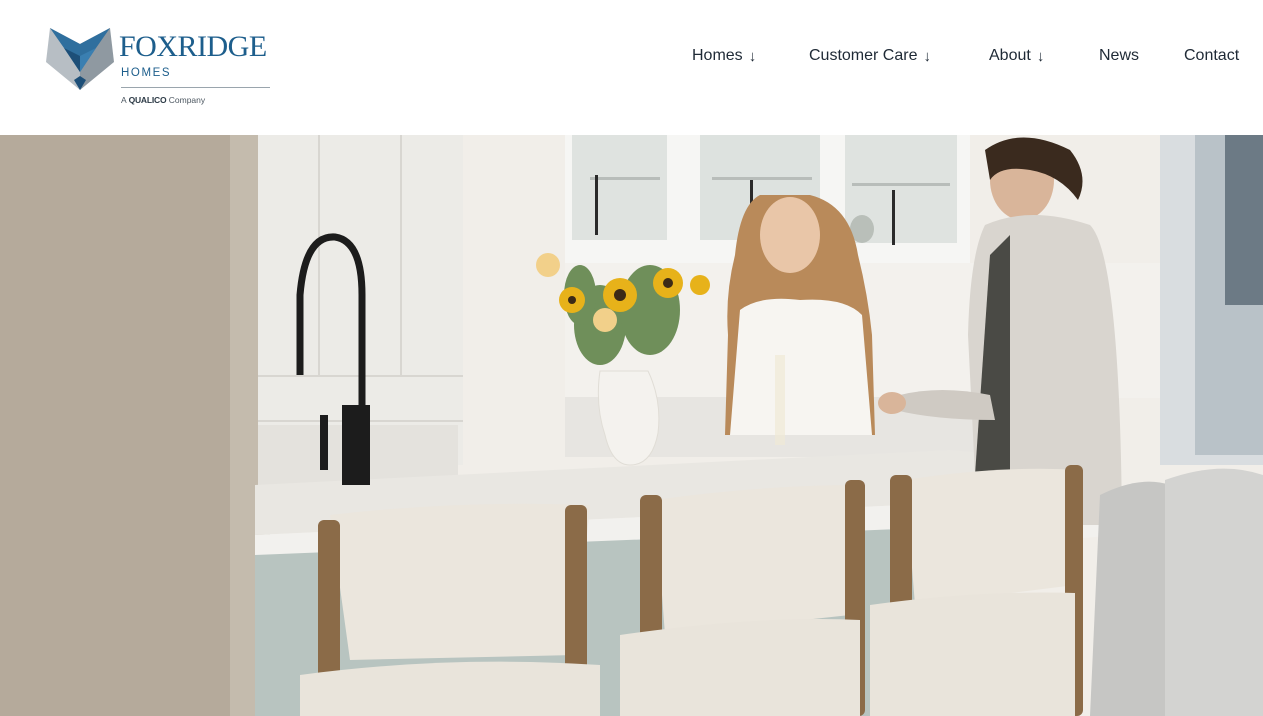  What do you see at coordinates (80, 59) in the screenshot?
I see `fox-logo-icon` at bounding box center [80, 59].